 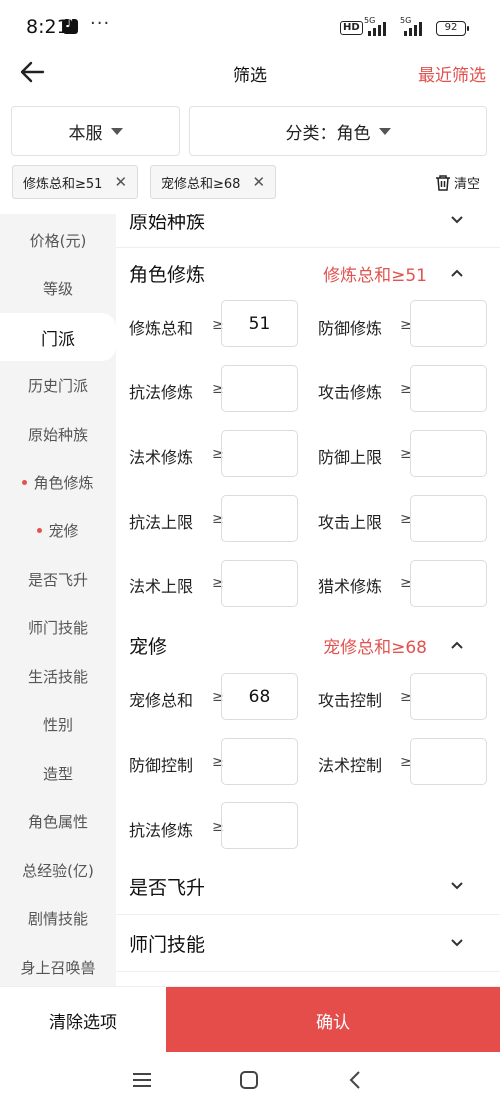 What do you see at coordinates (63, 482) in the screenshot?
I see `sidebar-item-label: 角色修炼` at bounding box center [63, 482].